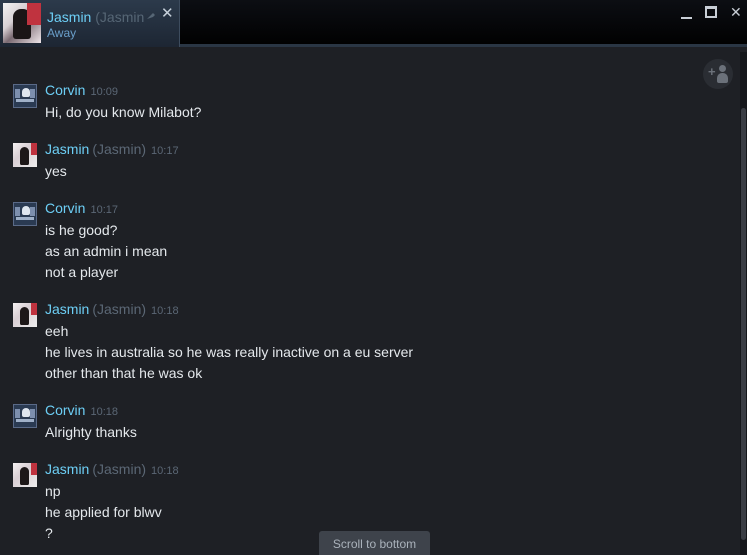 This screenshot has height=555, width=747. Describe the element at coordinates (167, 13) in the screenshot. I see `tab-close-icon: ✕` at that location.